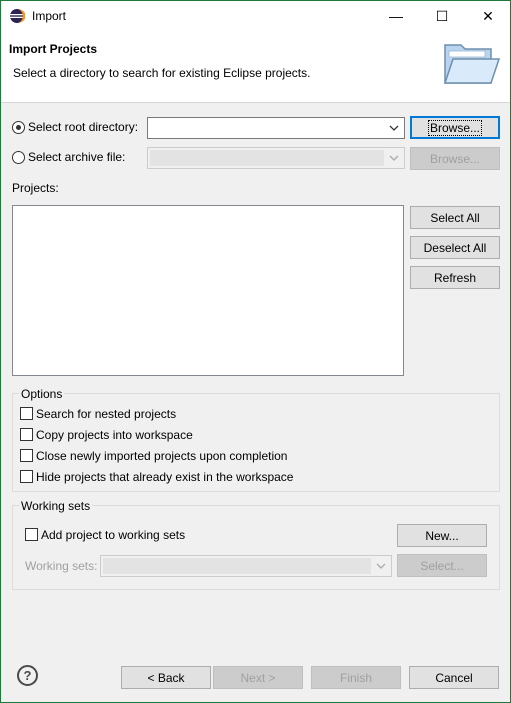 This screenshot has height=703, width=511. I want to click on cancel-button: Cancel, so click(454, 677).